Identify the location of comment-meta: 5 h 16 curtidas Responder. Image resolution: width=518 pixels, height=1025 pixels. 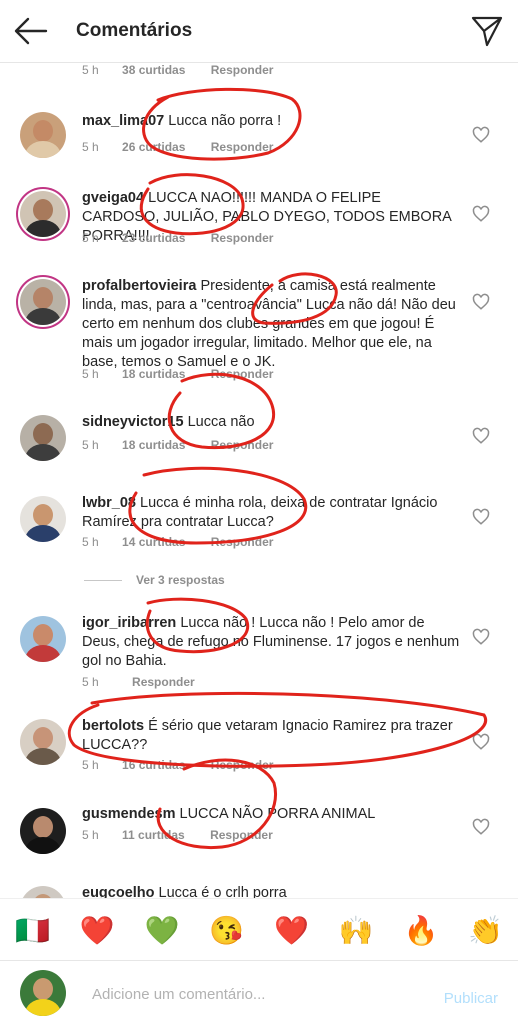
(177, 765).